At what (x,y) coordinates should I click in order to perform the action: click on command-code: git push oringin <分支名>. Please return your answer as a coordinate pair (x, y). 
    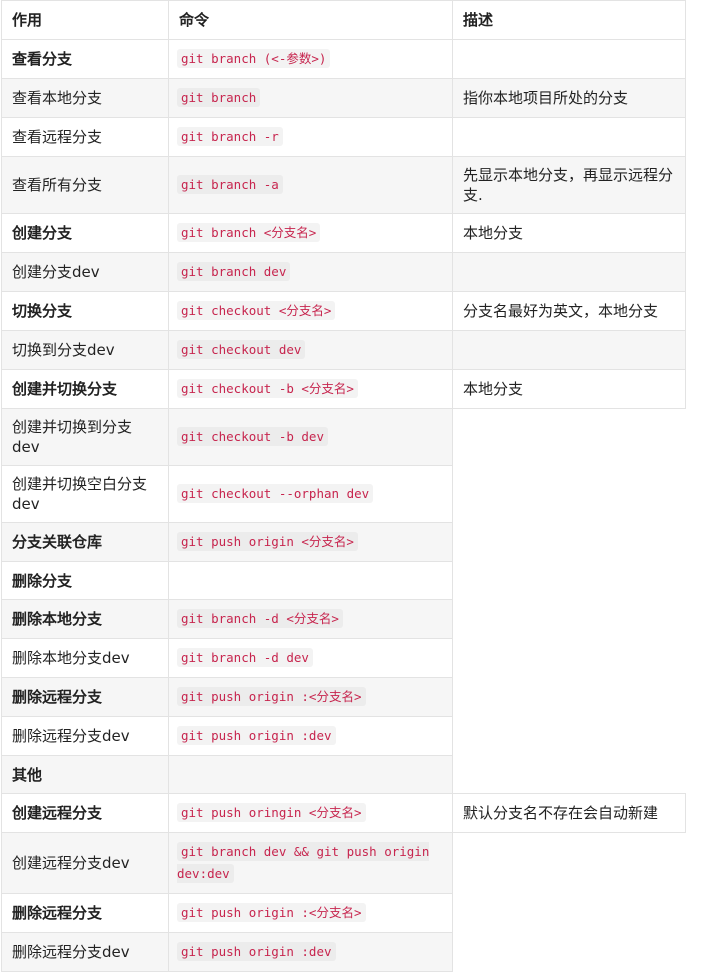
    Looking at the image, I should click on (271, 812).